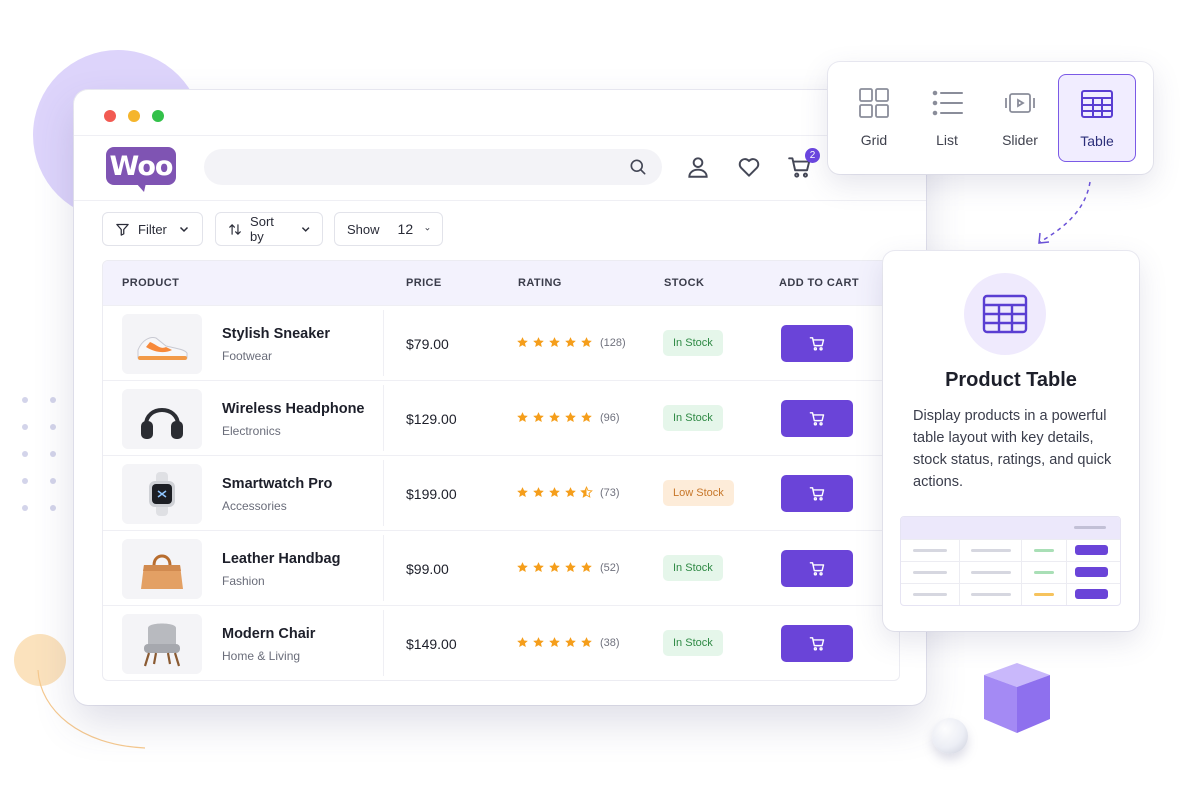 The width and height of the screenshot is (1200, 800). I want to click on product-rating: (128), so click(571, 342).